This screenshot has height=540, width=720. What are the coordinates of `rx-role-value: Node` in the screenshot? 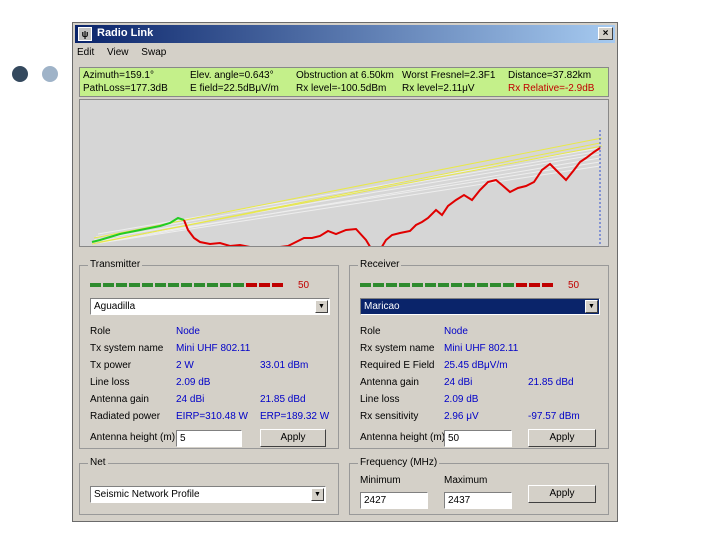 It's located at (456, 331).